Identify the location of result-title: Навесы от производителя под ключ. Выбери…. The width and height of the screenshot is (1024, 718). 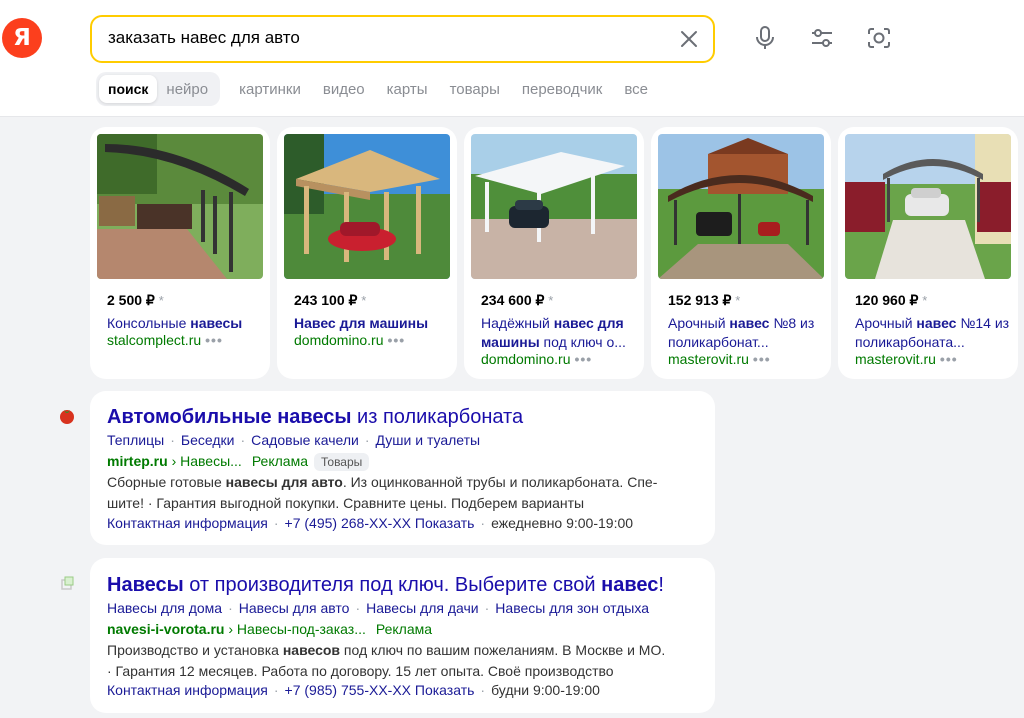
(385, 585).